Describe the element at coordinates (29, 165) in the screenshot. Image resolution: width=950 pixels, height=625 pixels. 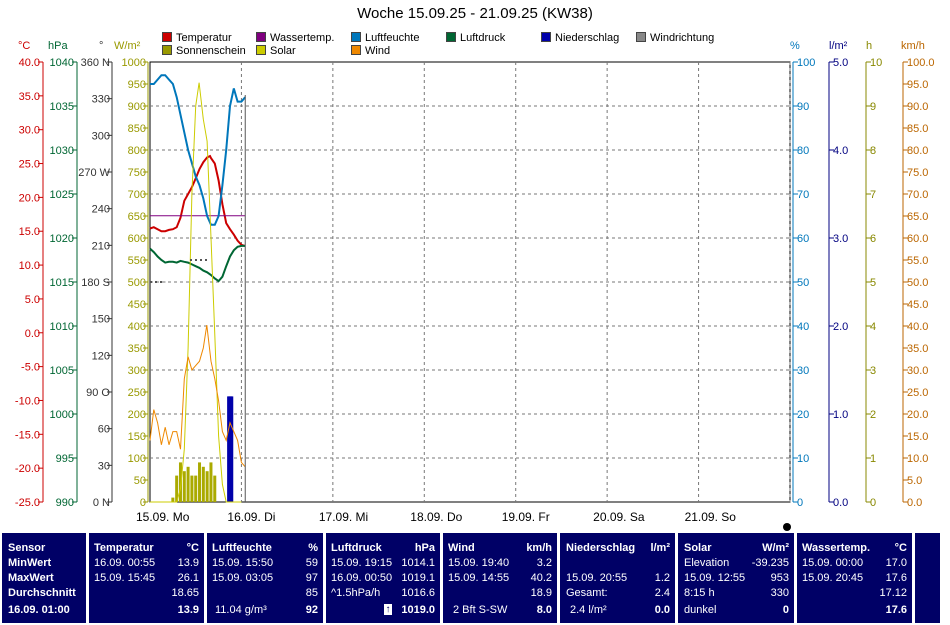
I see `axis-tick-label-temperature: 25.0` at that location.